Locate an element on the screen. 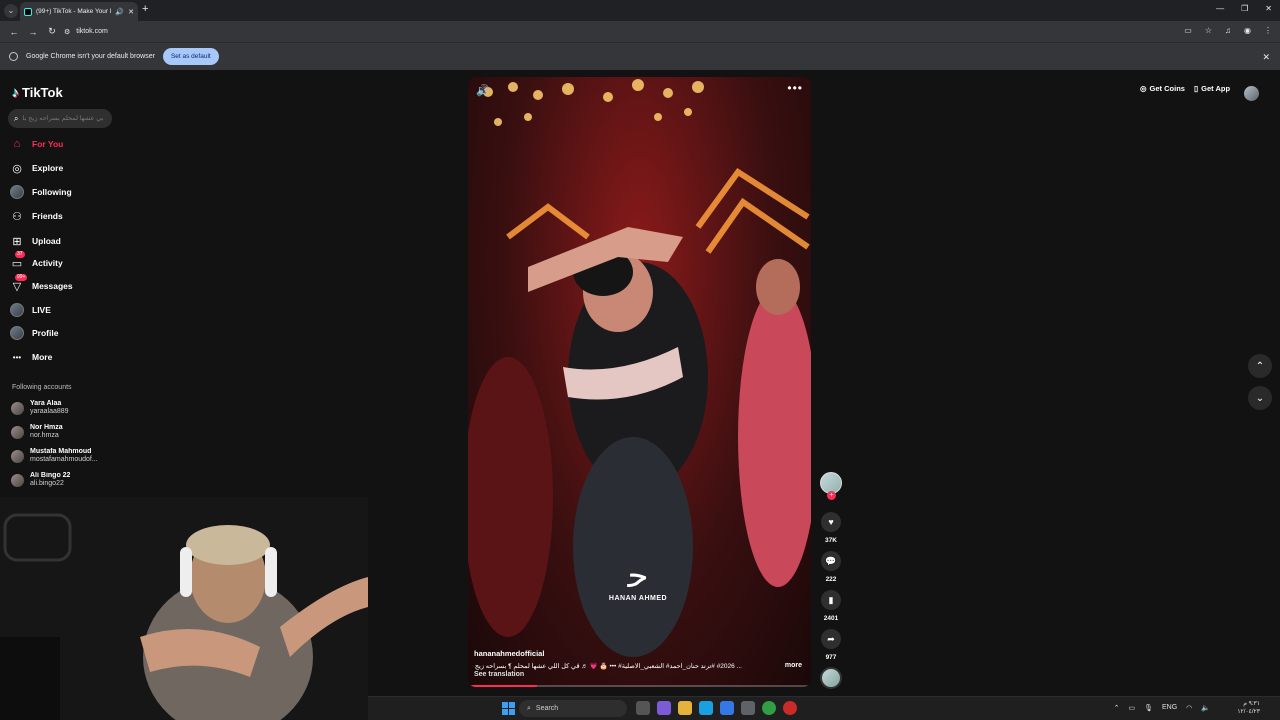 The image size is (1280, 720). close-window-icon: ✕ is located at coordinates (1268, 8).